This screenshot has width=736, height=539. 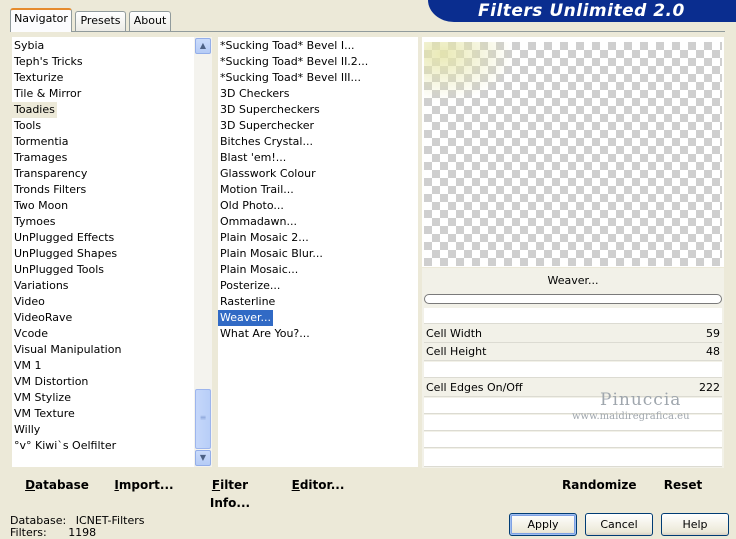 I want to click on category-item: Tile & Mirror, so click(x=47, y=94).